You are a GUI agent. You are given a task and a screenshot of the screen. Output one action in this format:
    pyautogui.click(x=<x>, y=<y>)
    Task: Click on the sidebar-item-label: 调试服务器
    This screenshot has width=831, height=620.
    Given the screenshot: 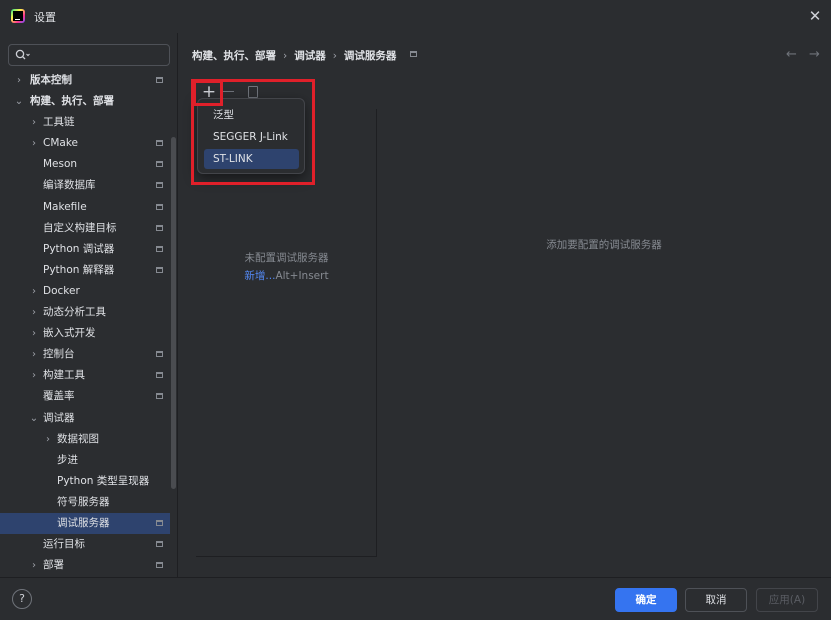 What is the action you would take?
    pyautogui.click(x=83, y=522)
    